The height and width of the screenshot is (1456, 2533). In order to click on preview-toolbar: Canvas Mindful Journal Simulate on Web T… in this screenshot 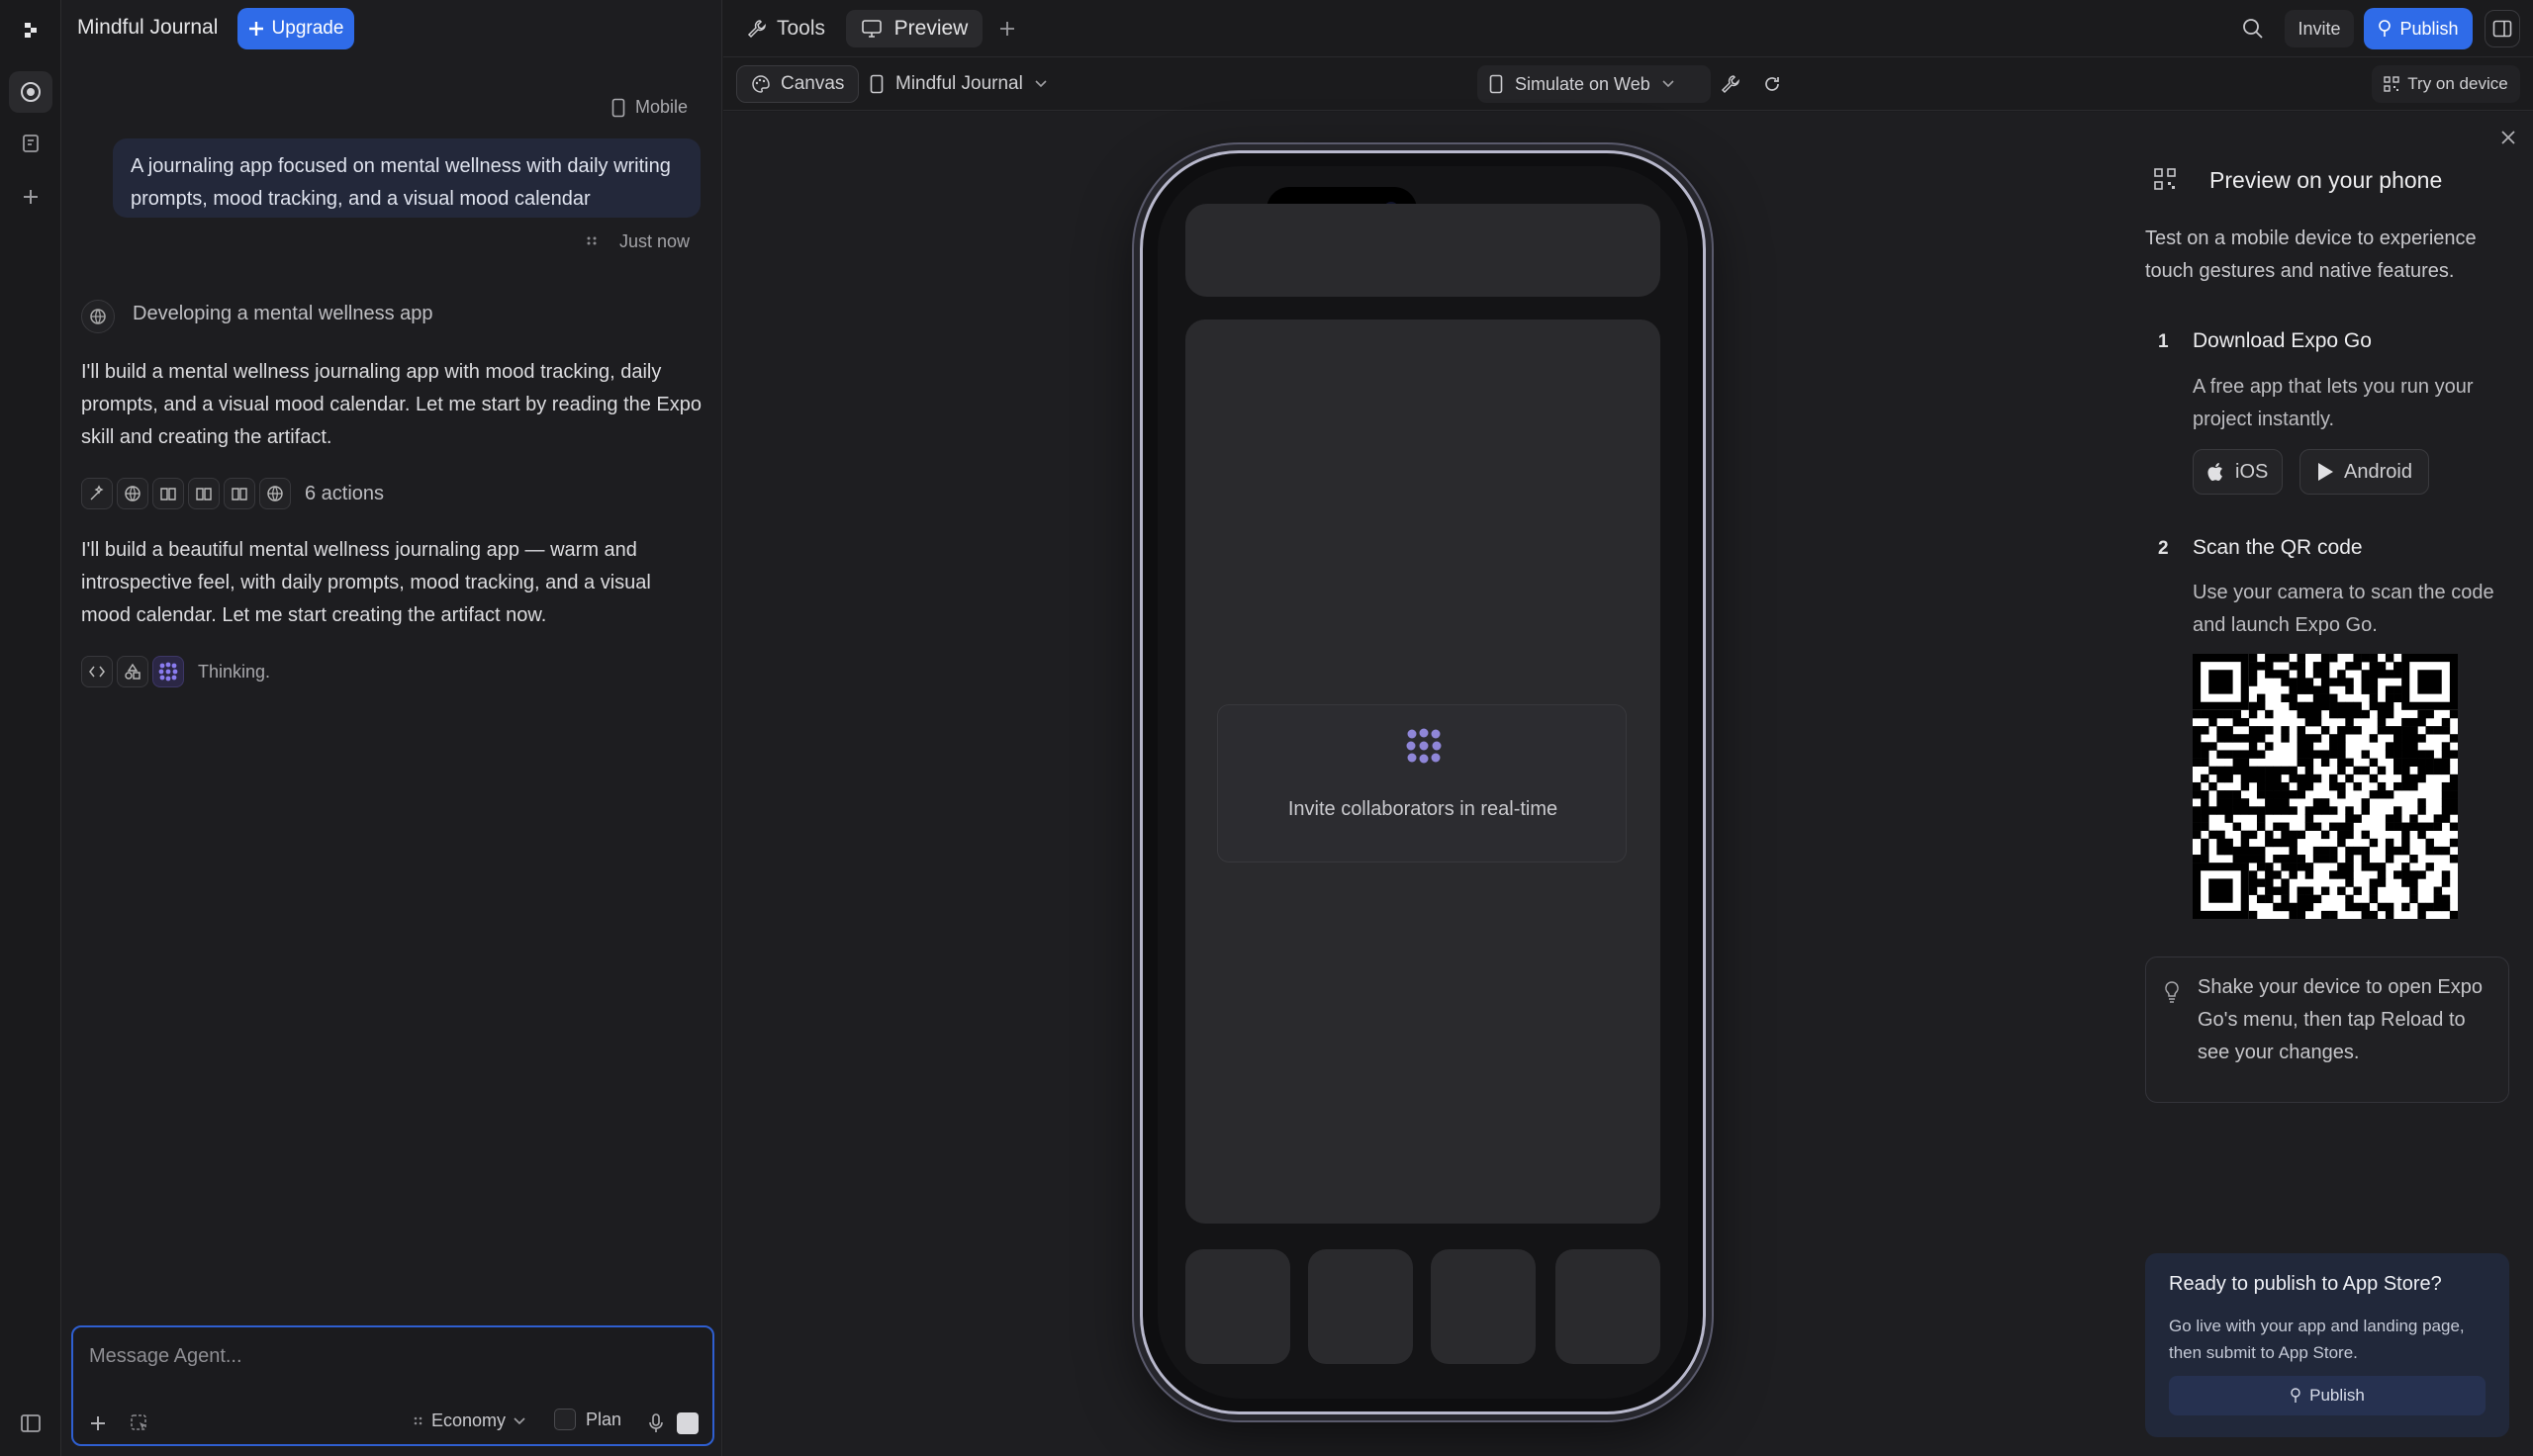, I will do `click(1628, 84)`.